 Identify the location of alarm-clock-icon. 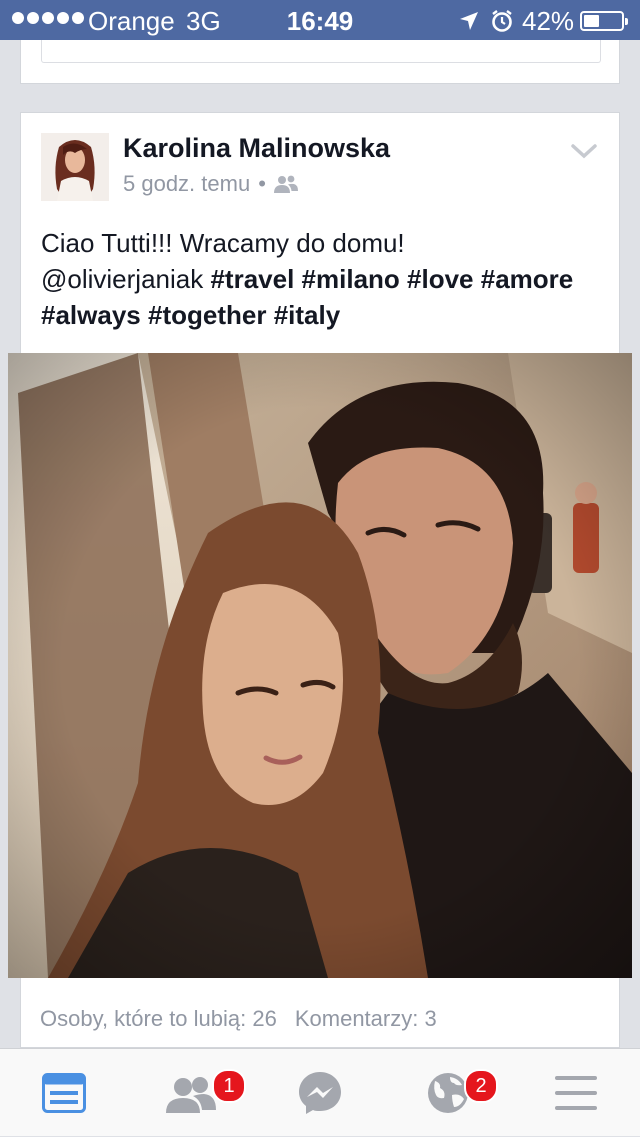
(502, 21).